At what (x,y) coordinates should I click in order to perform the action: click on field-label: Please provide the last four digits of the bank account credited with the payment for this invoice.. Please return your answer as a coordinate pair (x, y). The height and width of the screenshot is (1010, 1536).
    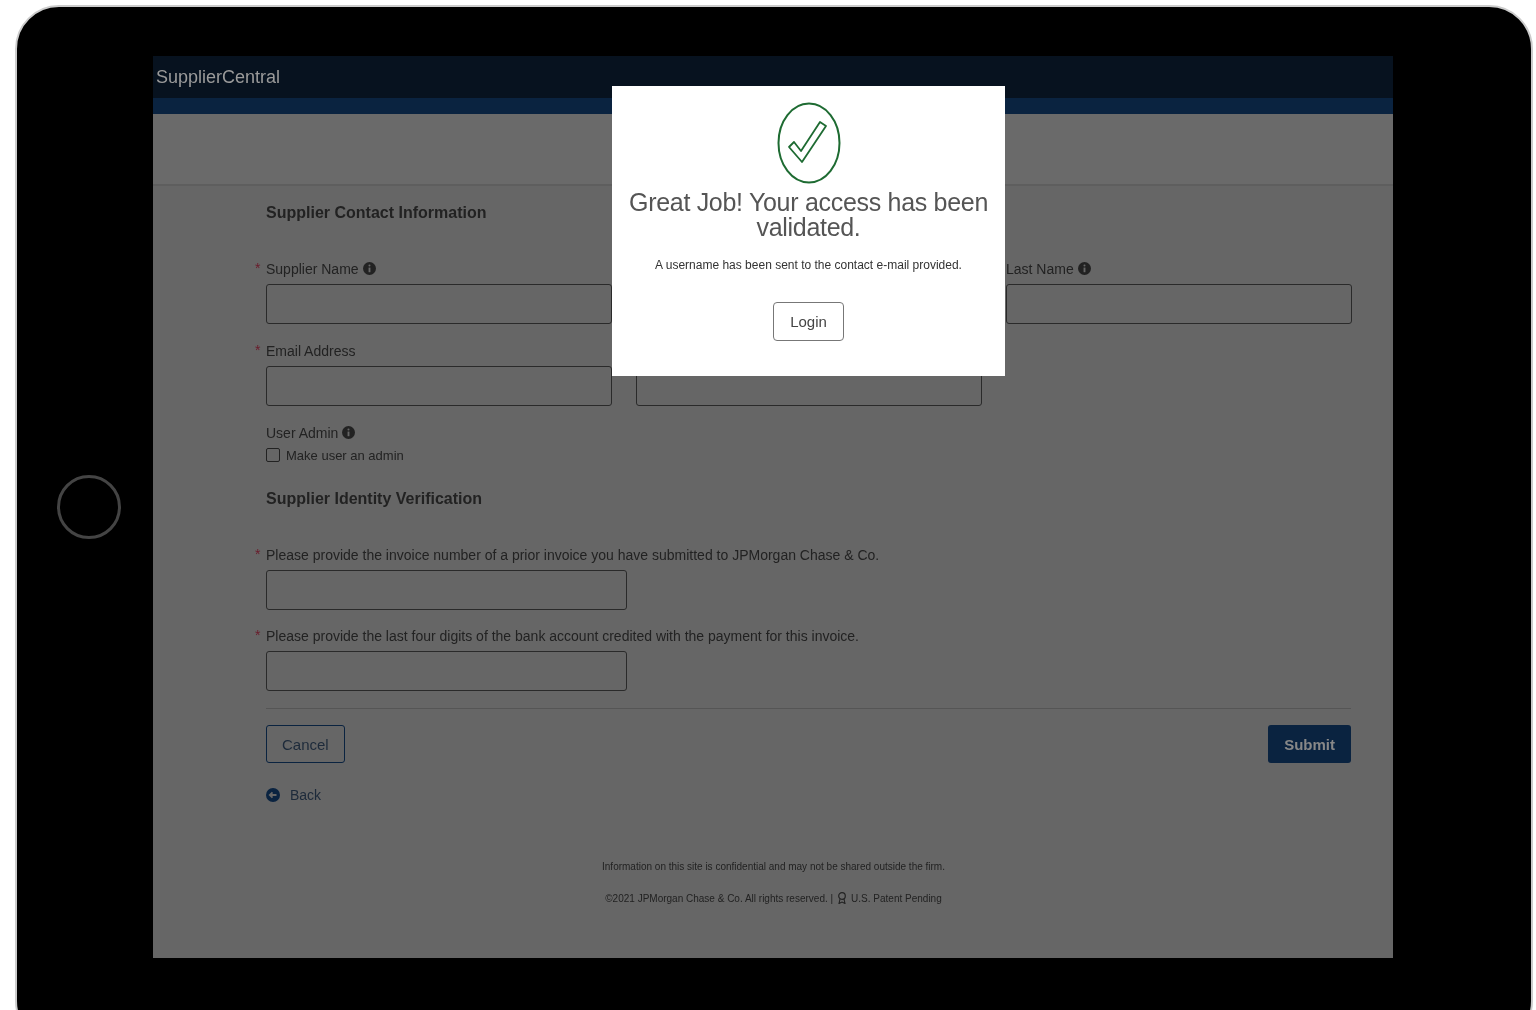
    Looking at the image, I should click on (562, 635).